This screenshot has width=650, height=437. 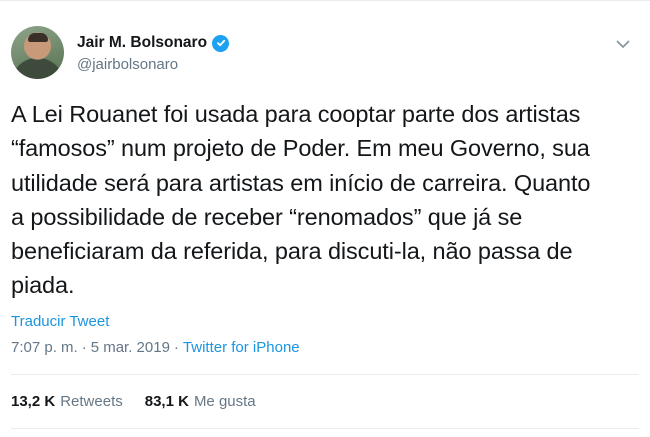 What do you see at coordinates (153, 64) in the screenshot?
I see `user-handle: @jairbolsonaro` at bounding box center [153, 64].